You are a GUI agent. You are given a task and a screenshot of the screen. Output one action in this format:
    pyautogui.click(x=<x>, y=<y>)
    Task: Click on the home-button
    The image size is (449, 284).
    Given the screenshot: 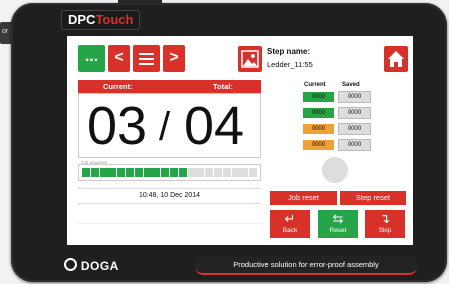 What is the action you would take?
    pyautogui.click(x=396, y=59)
    